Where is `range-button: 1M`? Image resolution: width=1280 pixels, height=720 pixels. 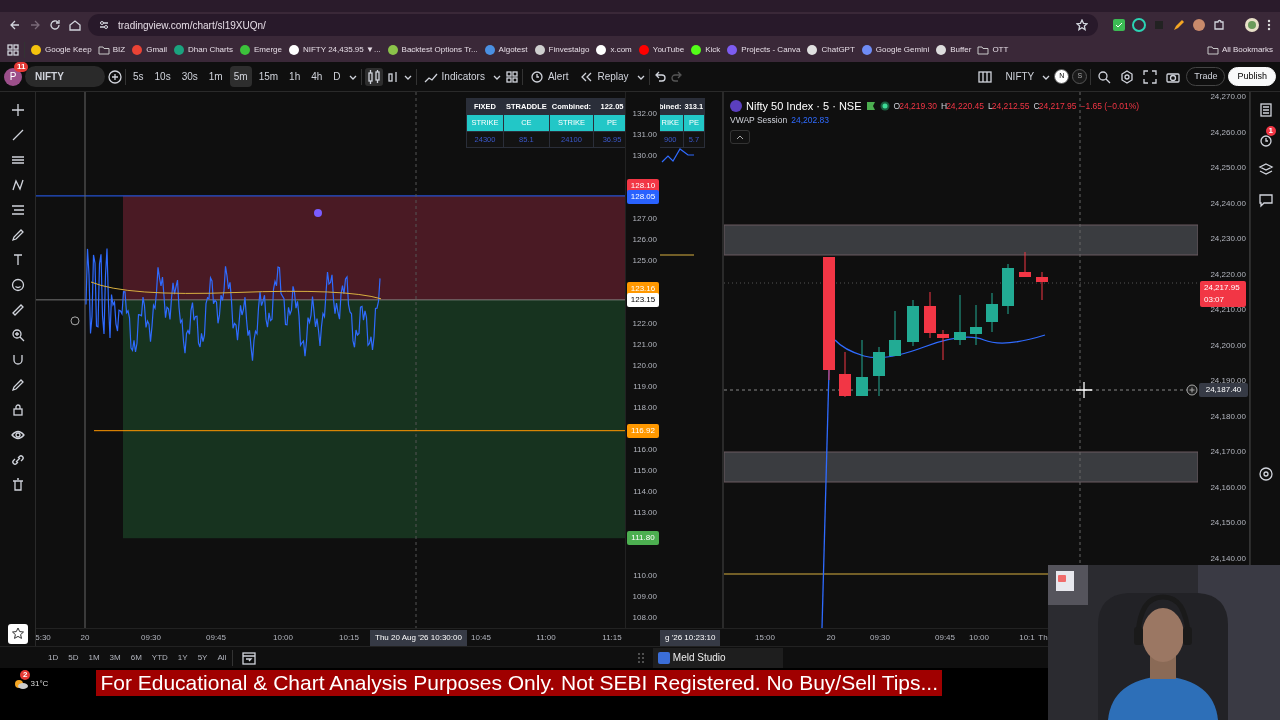 range-button: 1M is located at coordinates (94, 657).